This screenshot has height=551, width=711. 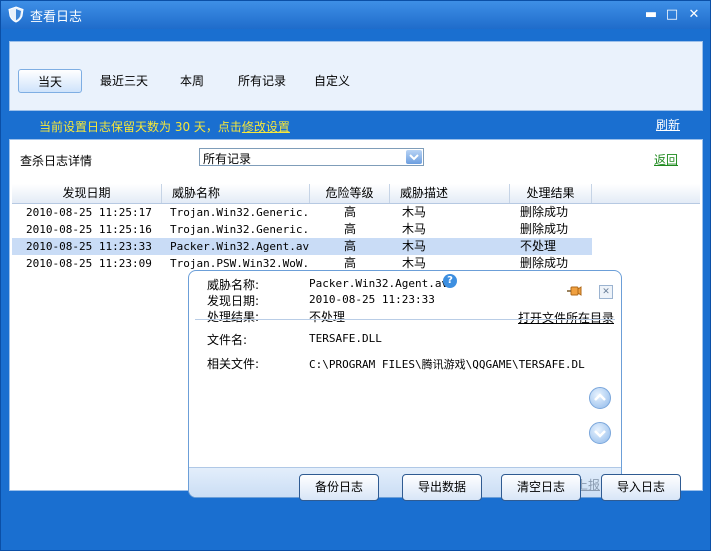 I want to click on retention-notice: 当前设置日志保留天数为 30 天，点击修改设置, so click(x=164, y=126).